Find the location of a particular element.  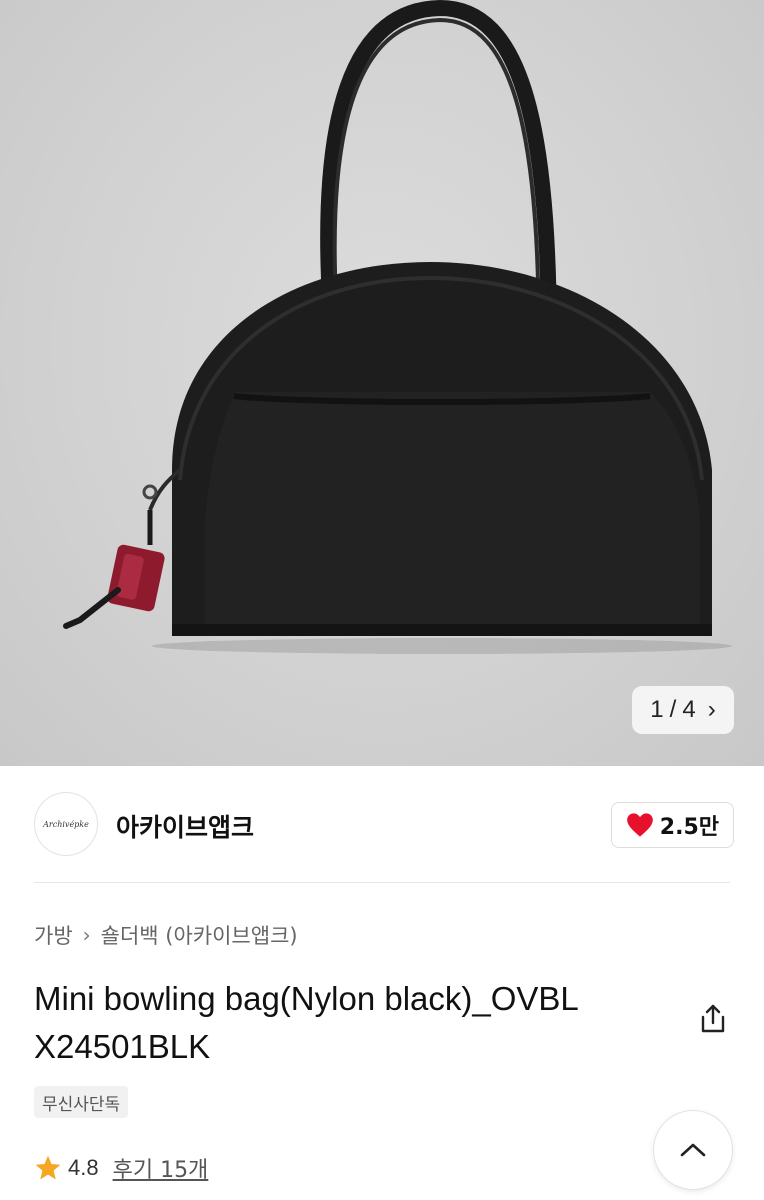

exclusive-badge: 무신사단독 is located at coordinates (81, 1102).